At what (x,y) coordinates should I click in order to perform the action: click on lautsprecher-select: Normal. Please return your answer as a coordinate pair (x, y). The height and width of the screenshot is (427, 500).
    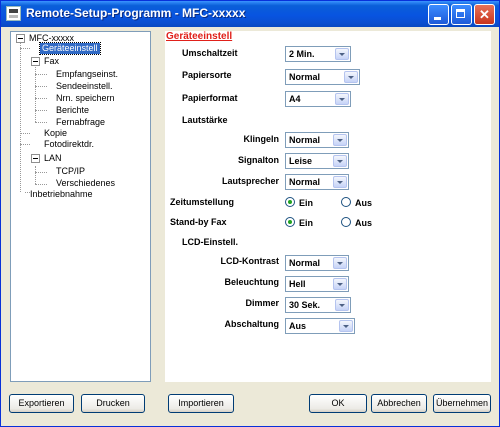
    Looking at the image, I should click on (317, 182).